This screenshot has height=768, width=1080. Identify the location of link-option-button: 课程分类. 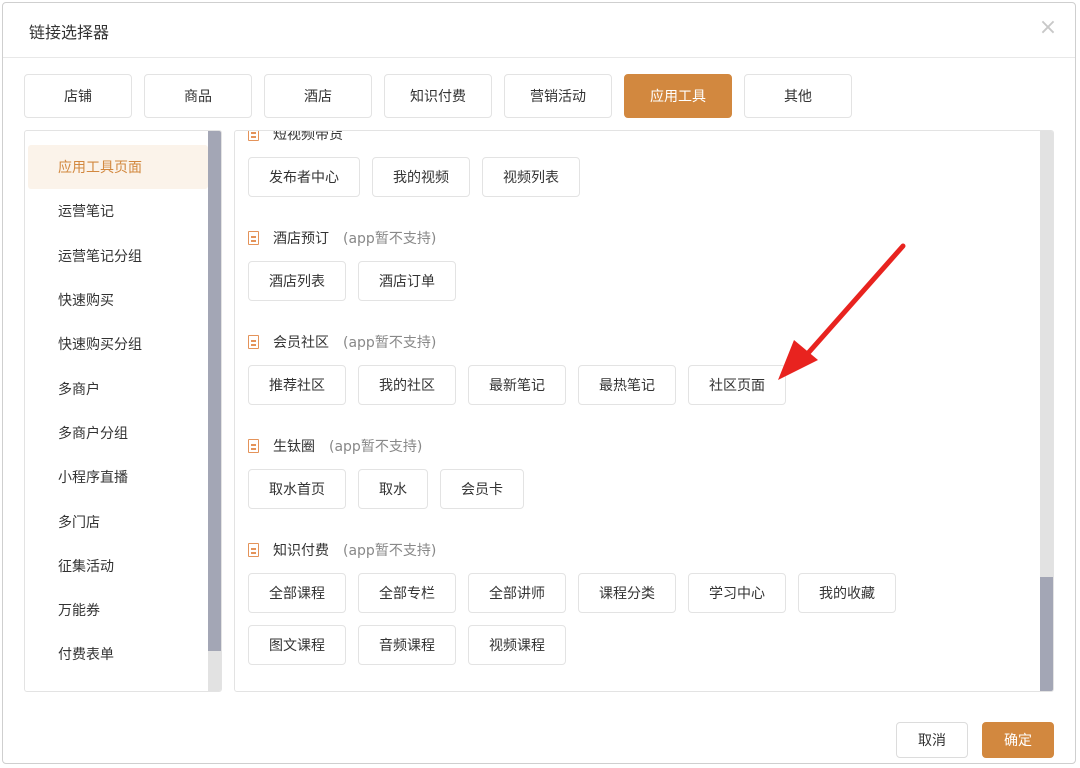
(627, 593).